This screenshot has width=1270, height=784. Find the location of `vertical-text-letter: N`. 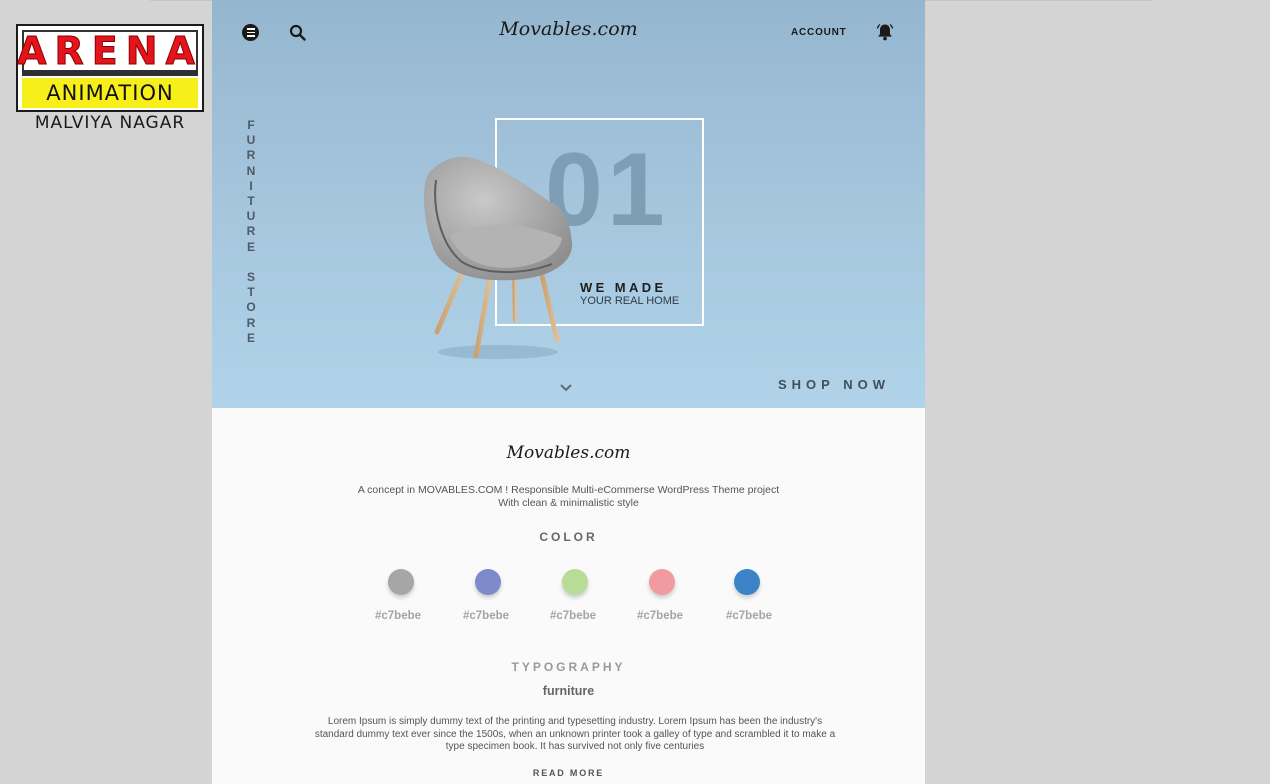

vertical-text-letter: N is located at coordinates (251, 170).